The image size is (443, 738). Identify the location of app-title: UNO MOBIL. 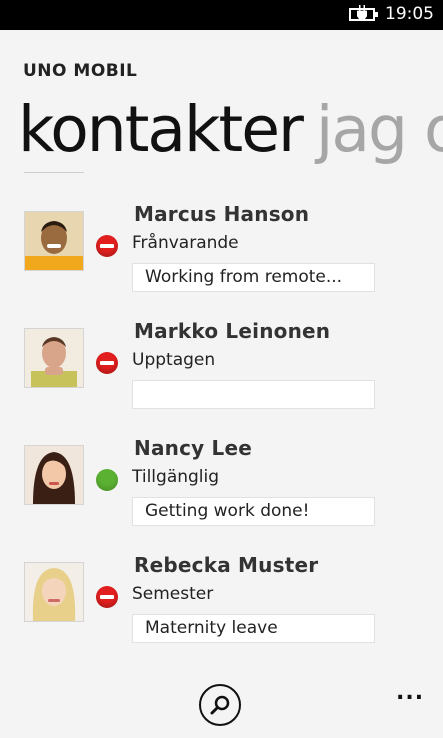
(80, 71).